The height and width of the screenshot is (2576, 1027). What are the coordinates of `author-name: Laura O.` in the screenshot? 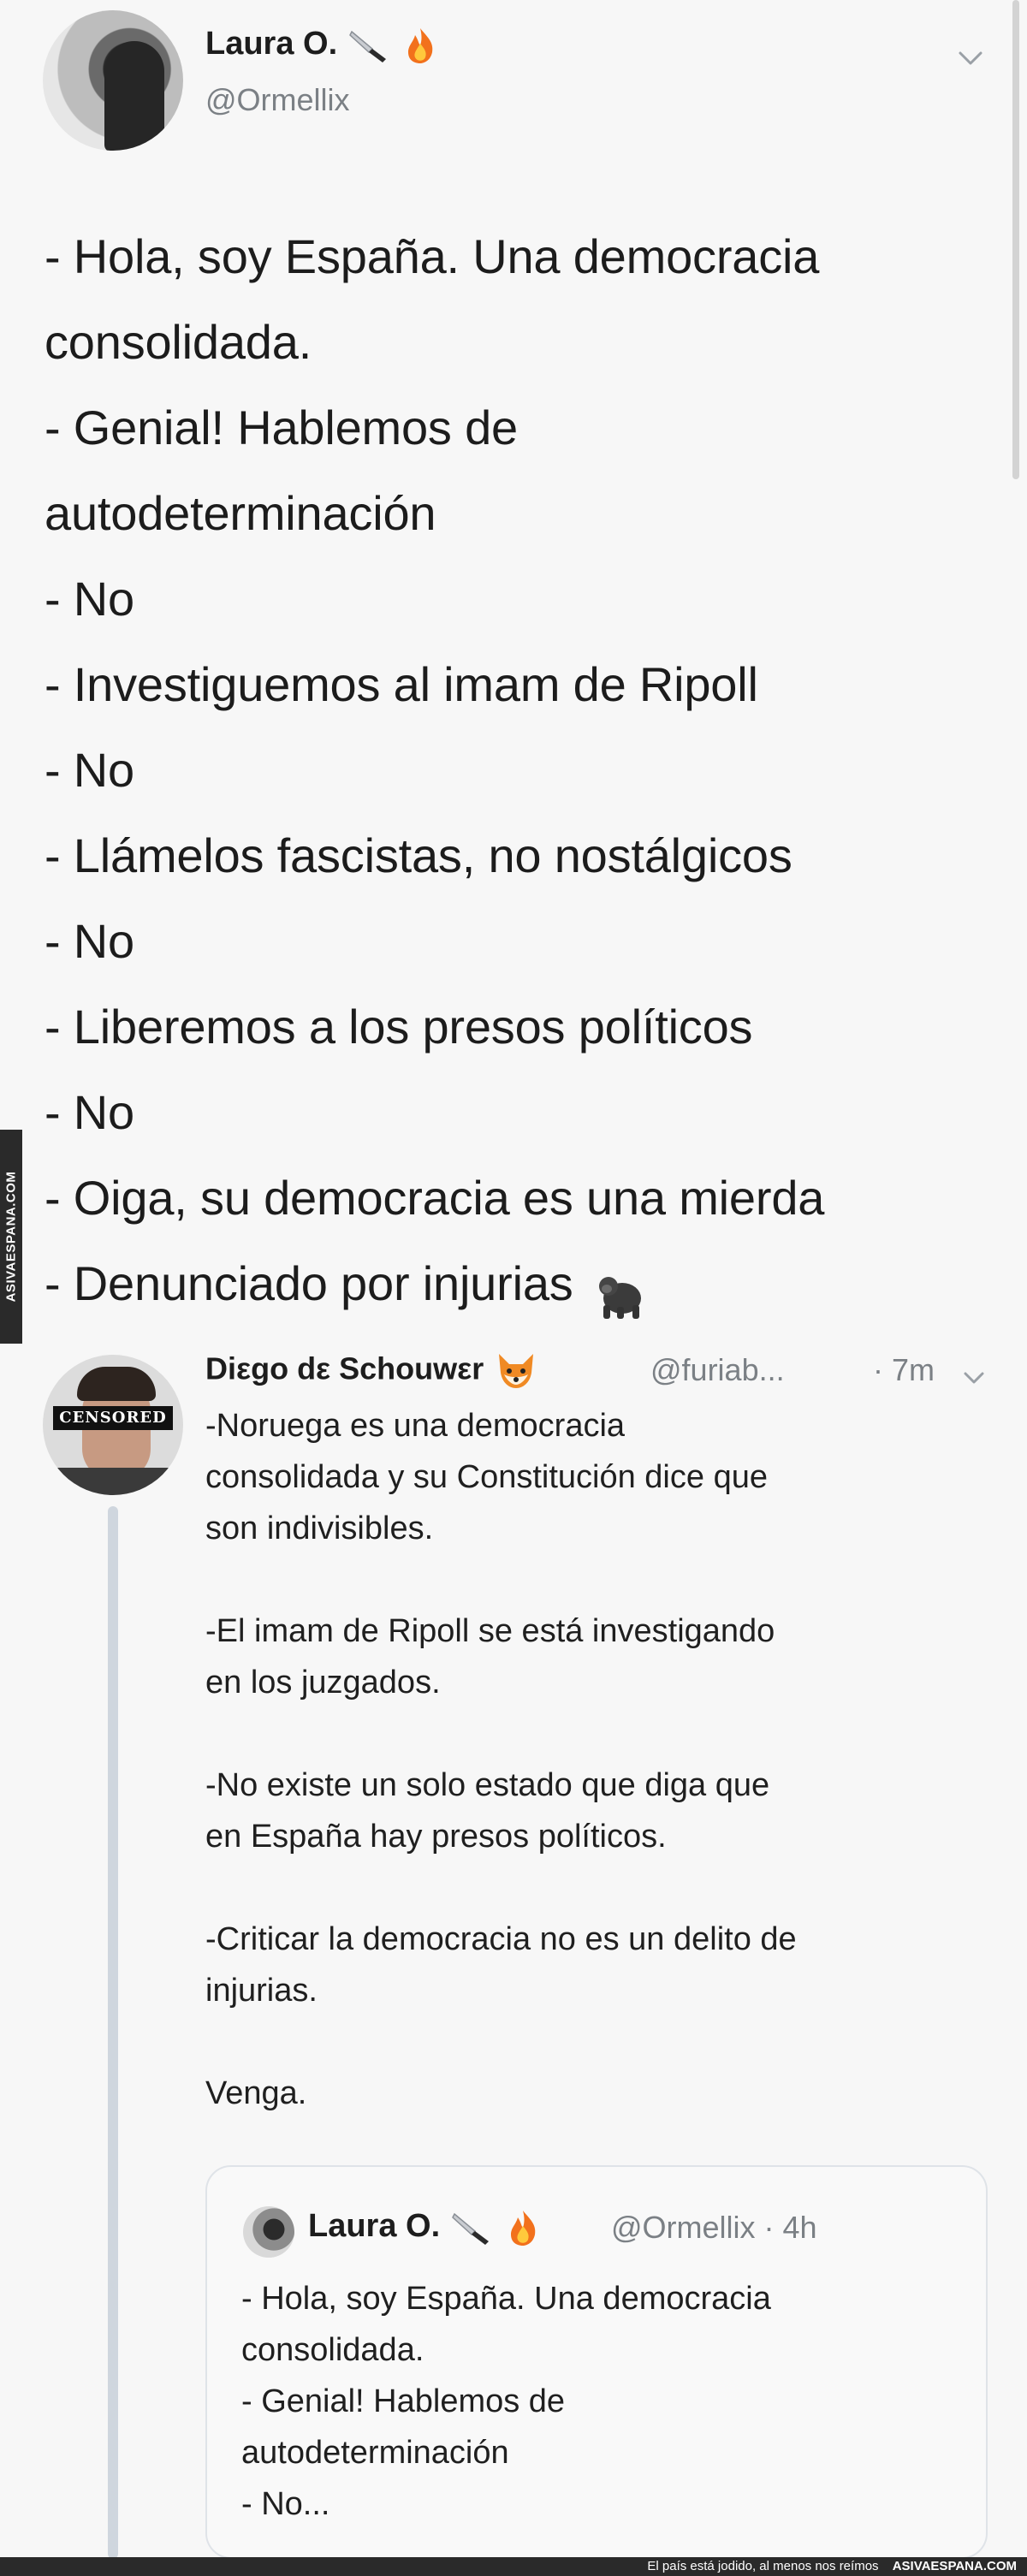 It's located at (321, 45).